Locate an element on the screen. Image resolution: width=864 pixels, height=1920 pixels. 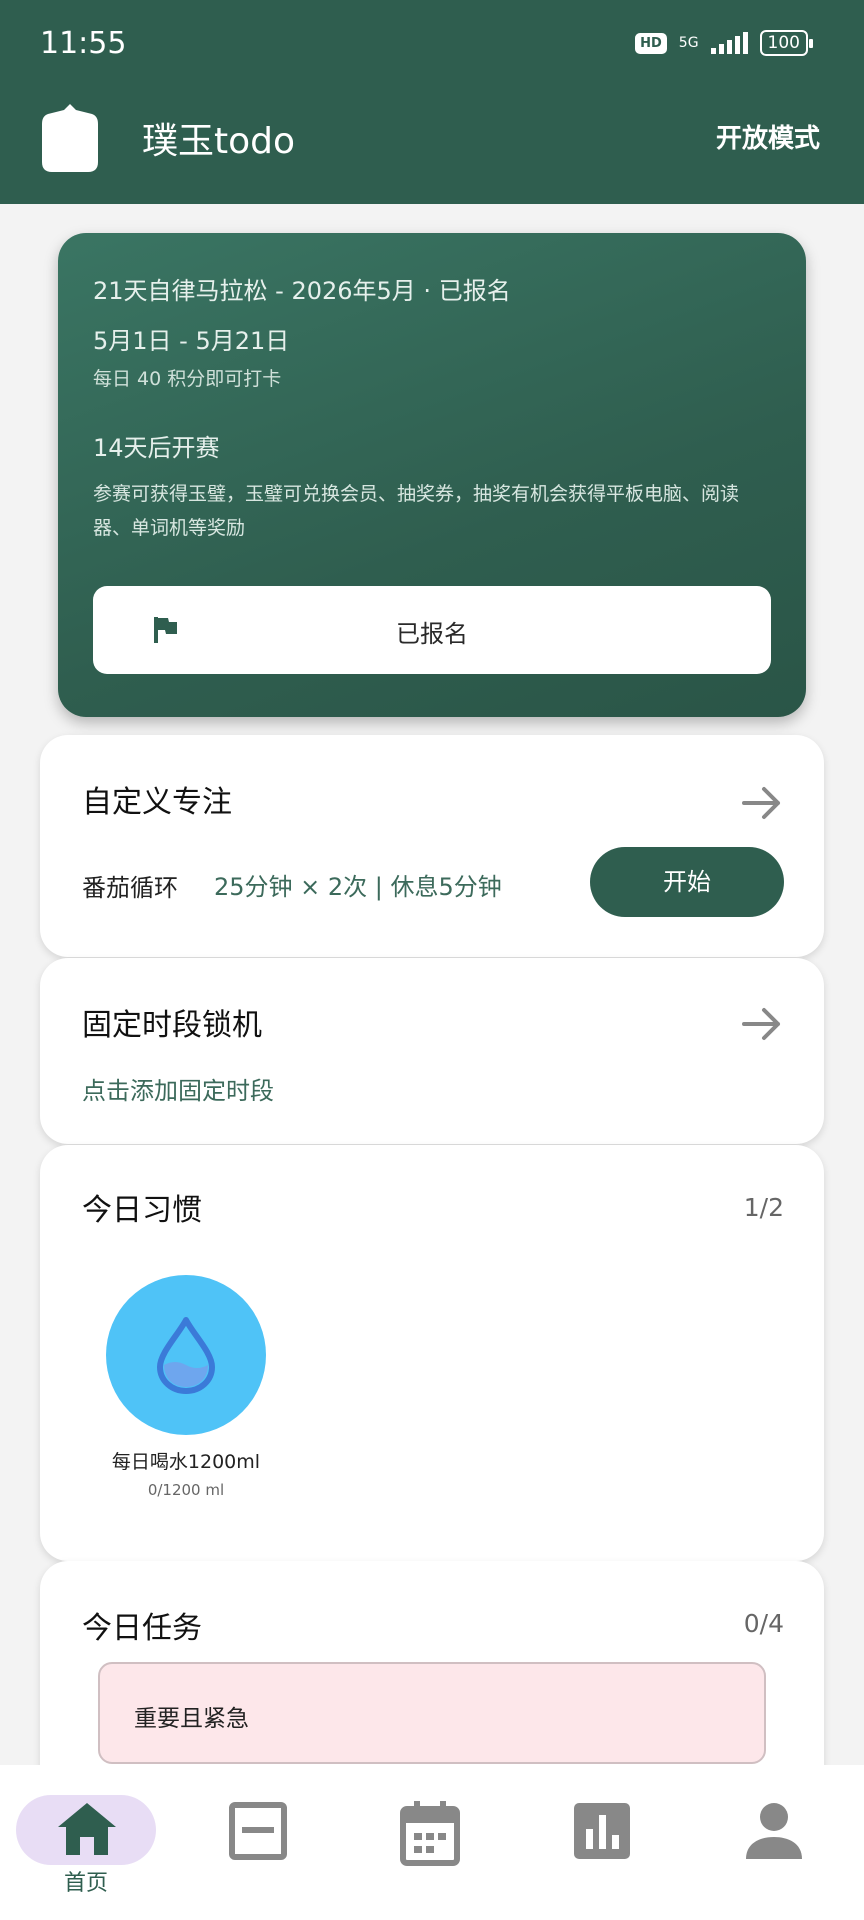
profile-icon is located at coordinates (774, 1831).